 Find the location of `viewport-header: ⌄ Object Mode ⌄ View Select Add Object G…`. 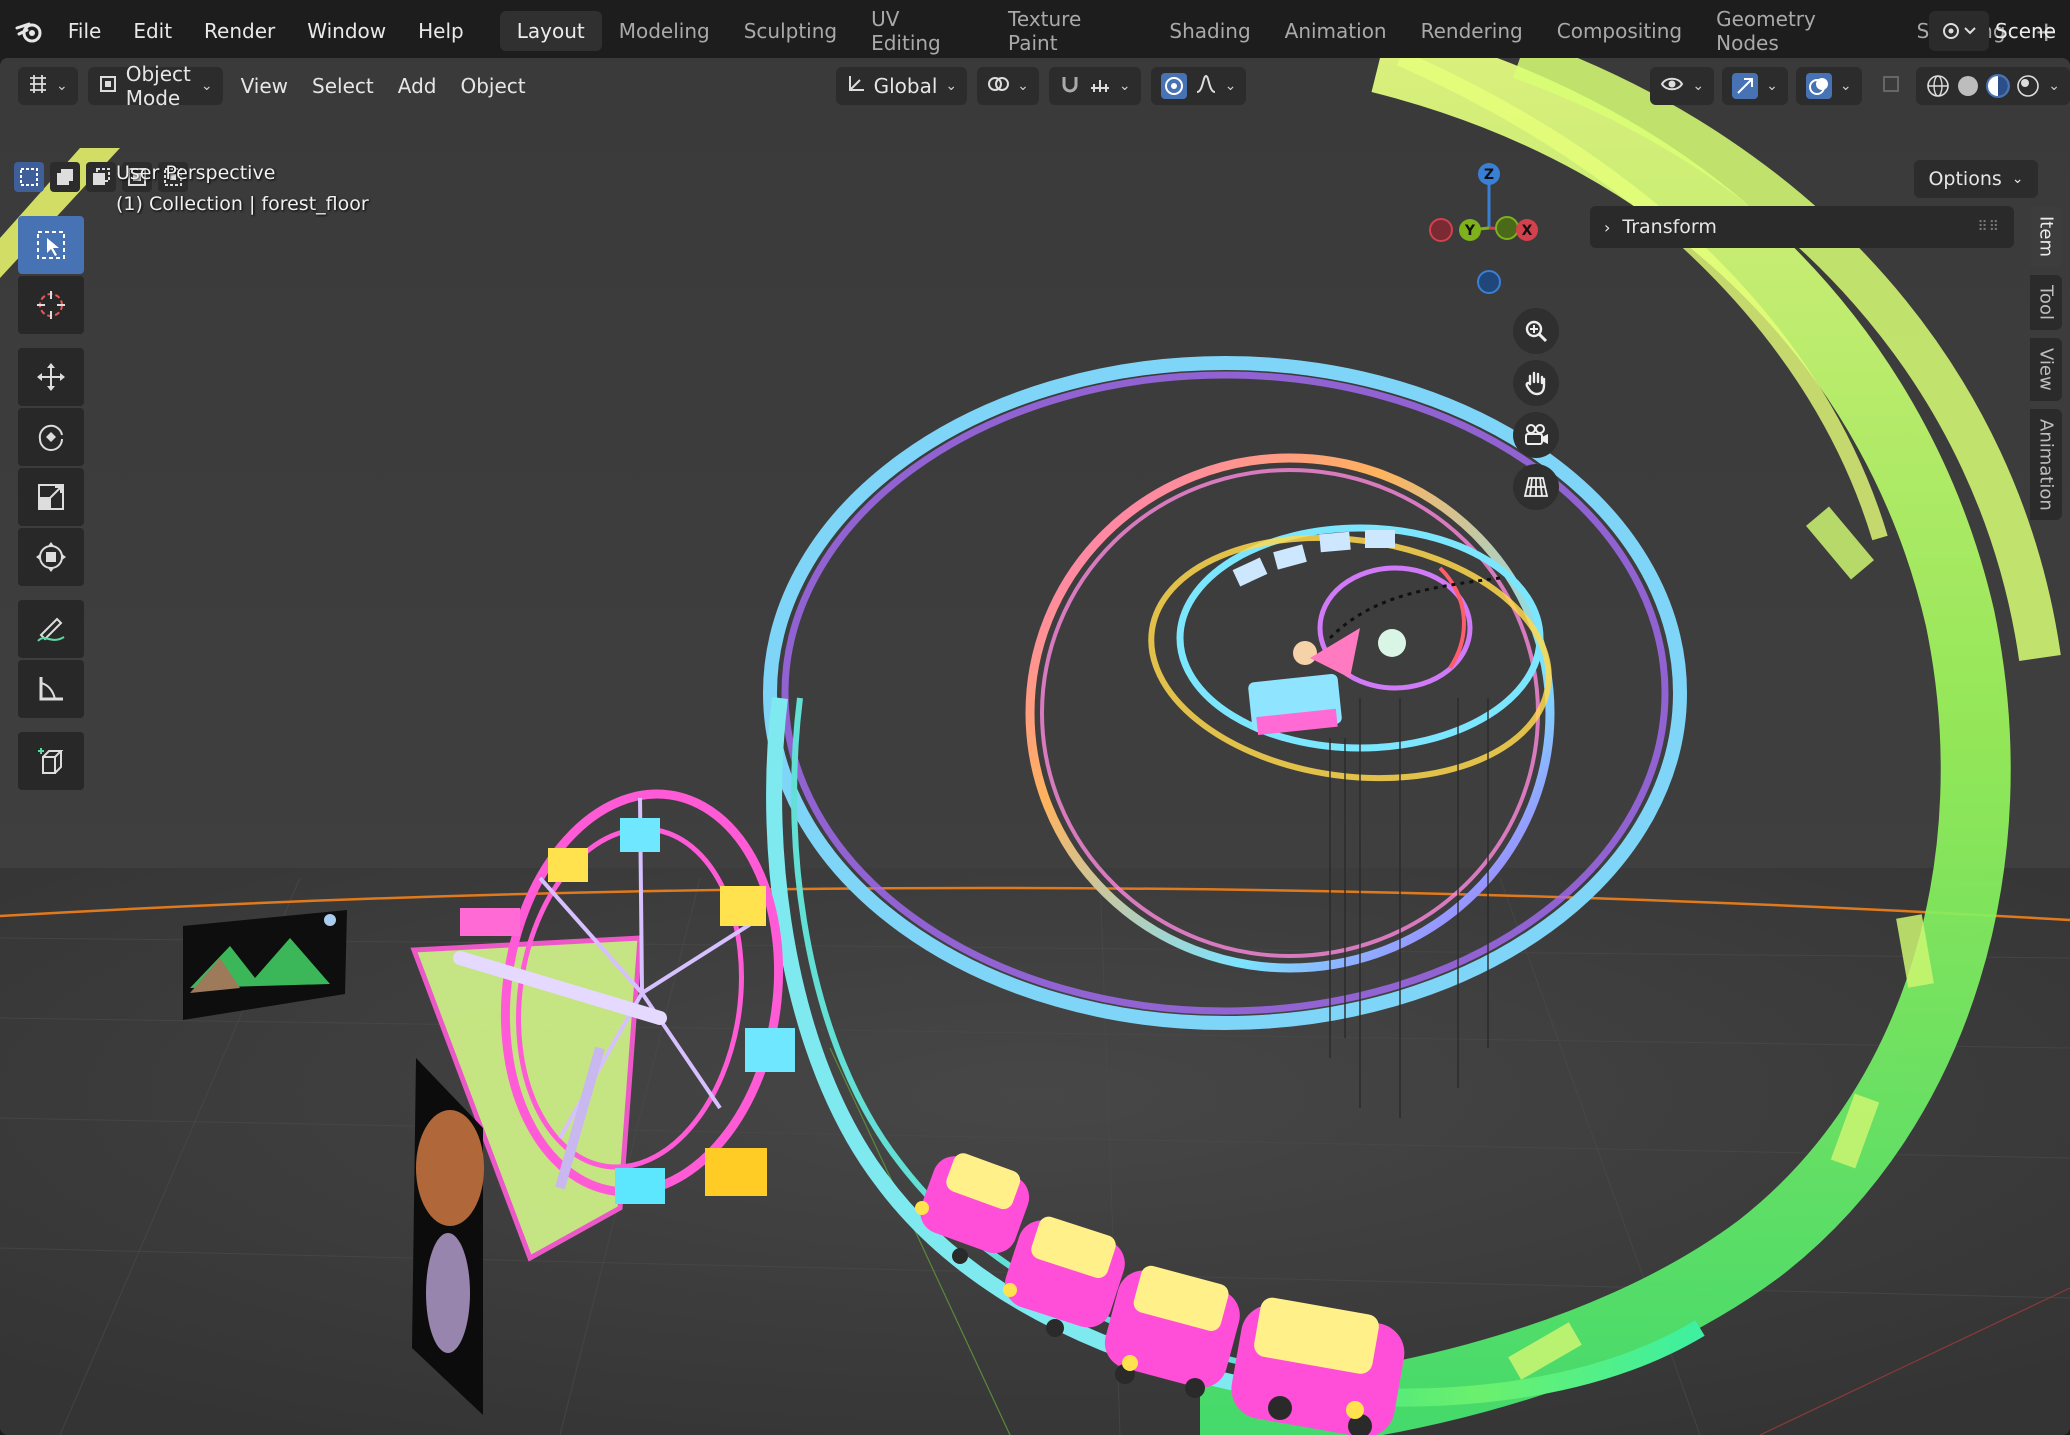

viewport-header: ⌄ Object Mode ⌄ View Select Add Object G… is located at coordinates (1035, 86).